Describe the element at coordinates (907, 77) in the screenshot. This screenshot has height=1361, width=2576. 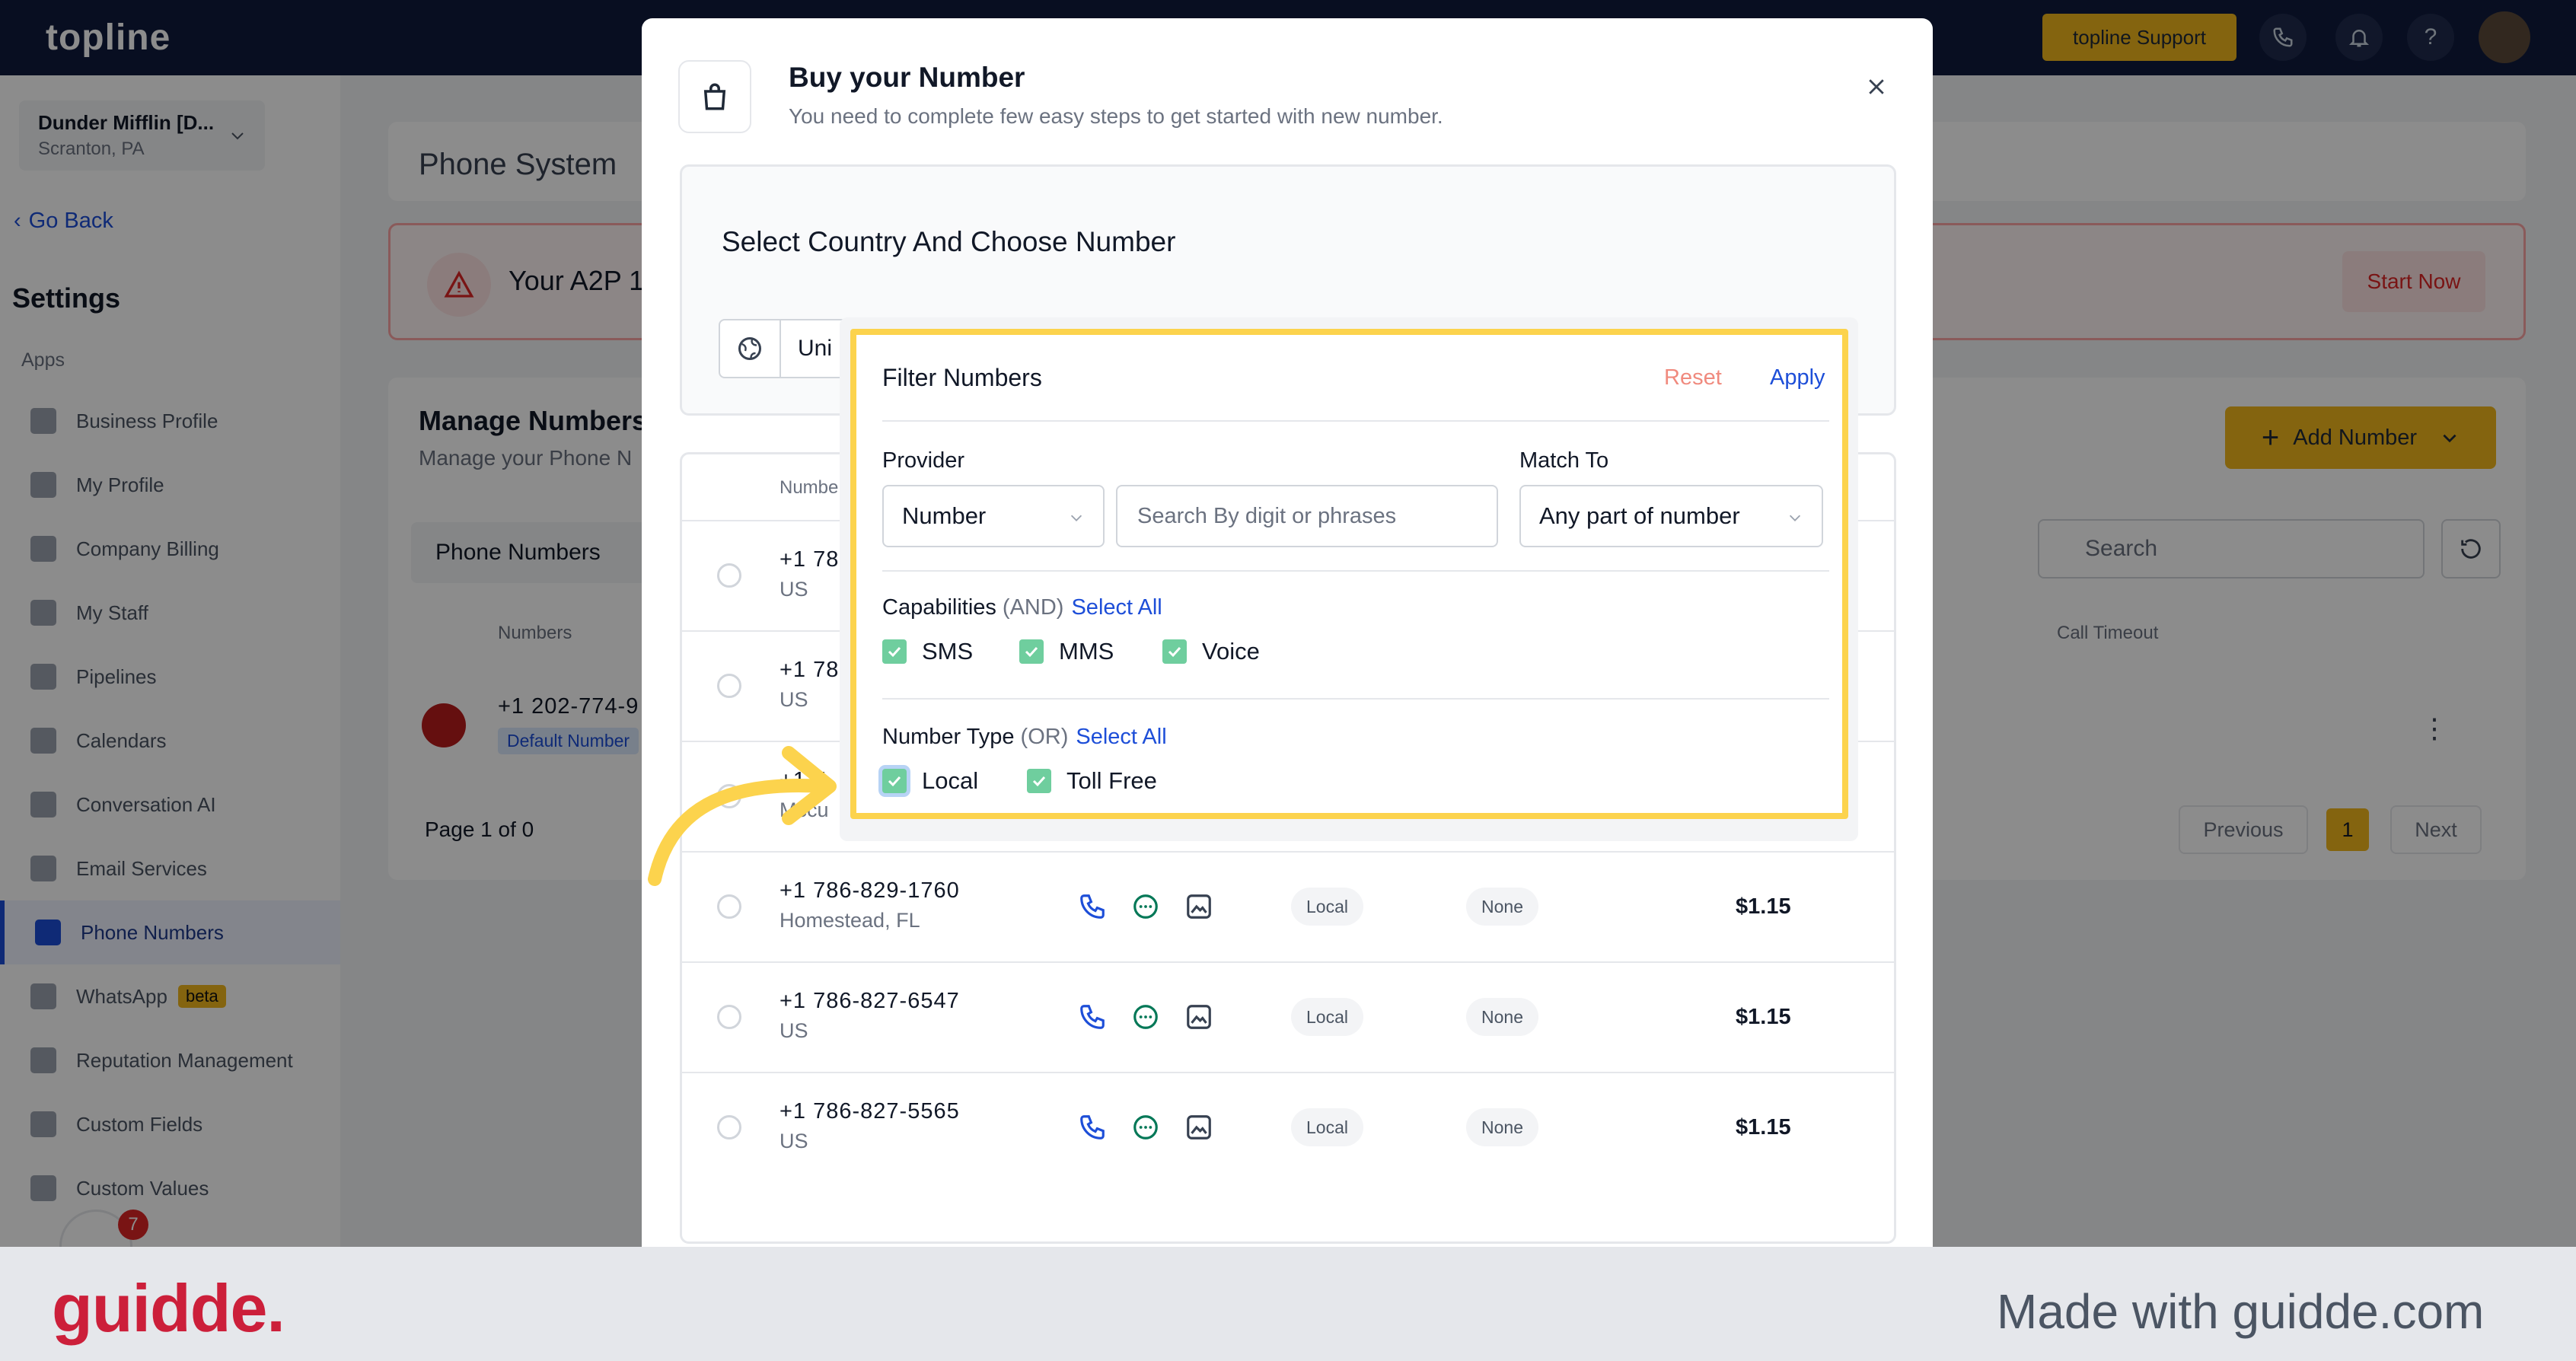
I see `modal-title: Buy your Number` at that location.